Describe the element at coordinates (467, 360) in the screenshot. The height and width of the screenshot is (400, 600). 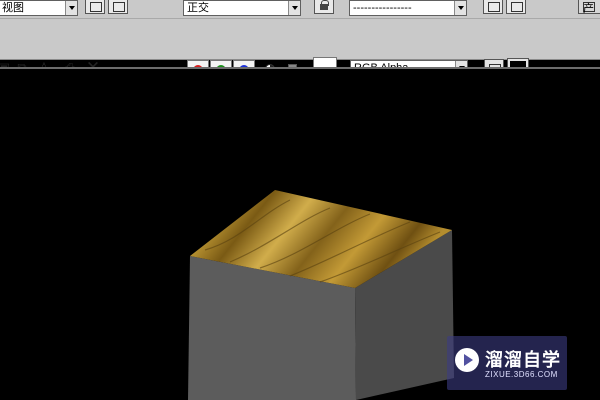
I see `play-logo-icon` at that location.